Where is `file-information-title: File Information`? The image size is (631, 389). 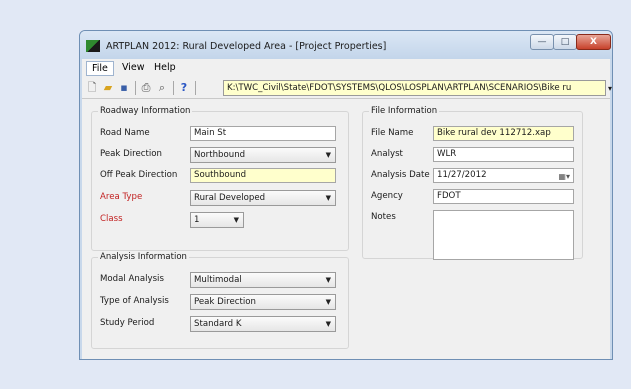
file-information-title: File Information is located at coordinates (404, 111).